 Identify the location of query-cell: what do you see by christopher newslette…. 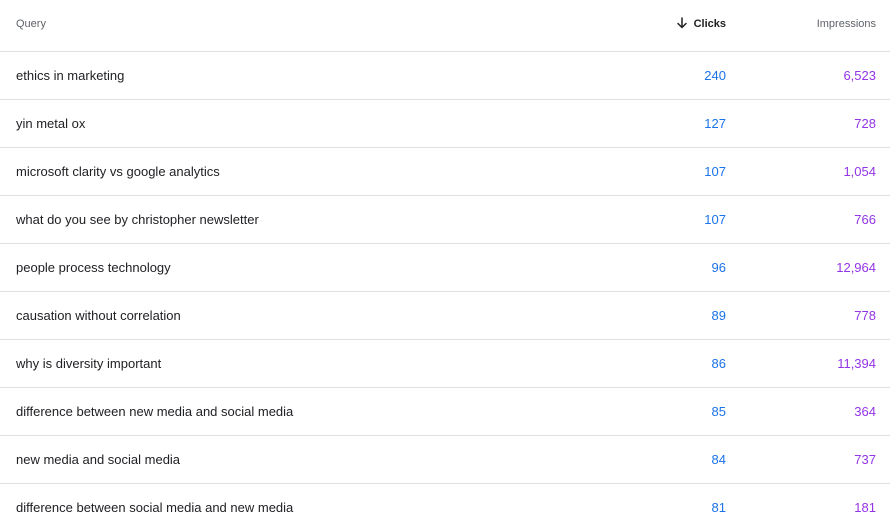
(137, 219).